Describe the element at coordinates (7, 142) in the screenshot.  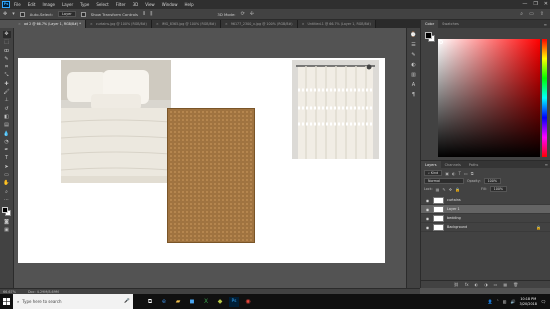
I see `dodge-tool-icon: ◔` at that location.